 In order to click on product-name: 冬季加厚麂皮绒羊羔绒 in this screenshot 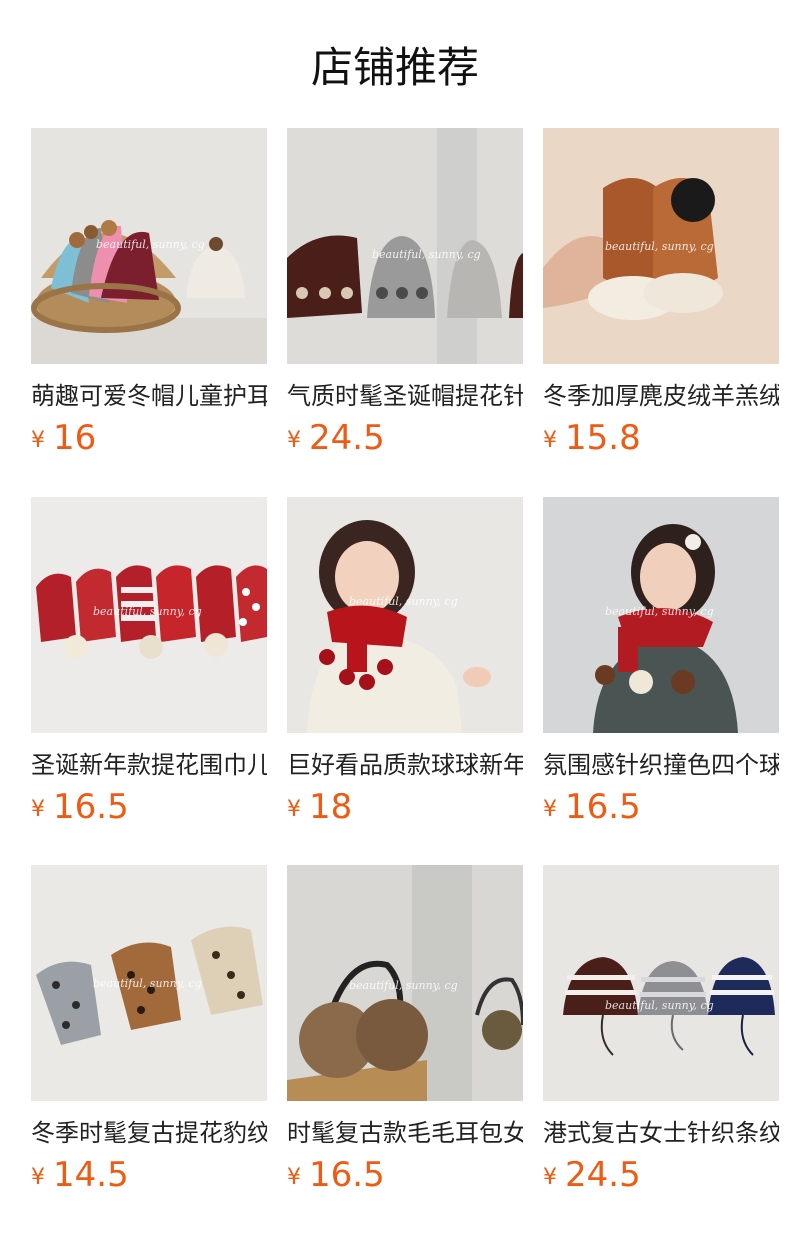, I will do `click(661, 396)`.